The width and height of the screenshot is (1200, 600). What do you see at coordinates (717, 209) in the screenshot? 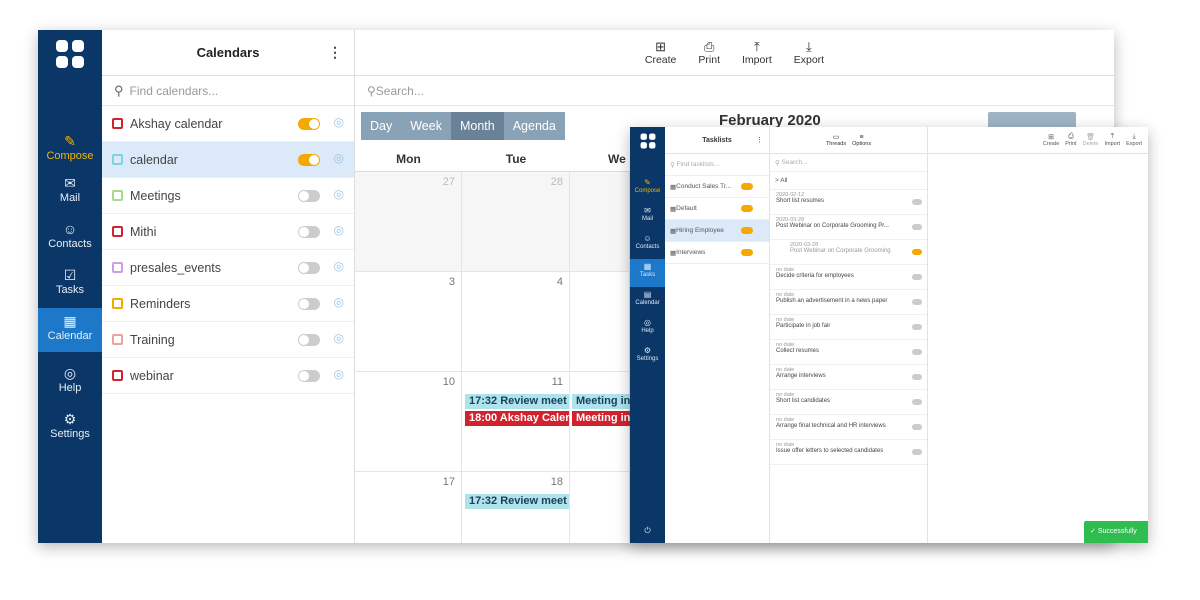
I see `tasklist-item: ▦ Default` at bounding box center [717, 209].